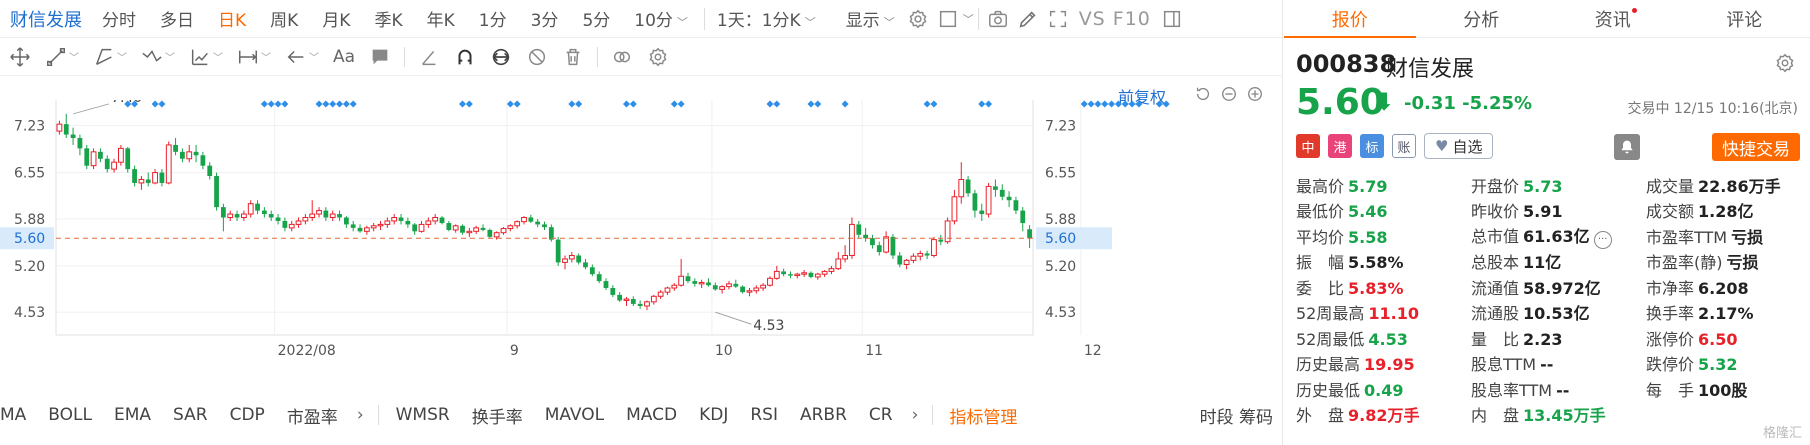 This screenshot has width=1810, height=445. What do you see at coordinates (388, 18) in the screenshot?
I see `period-quarterly-k: 季K` at bounding box center [388, 18].